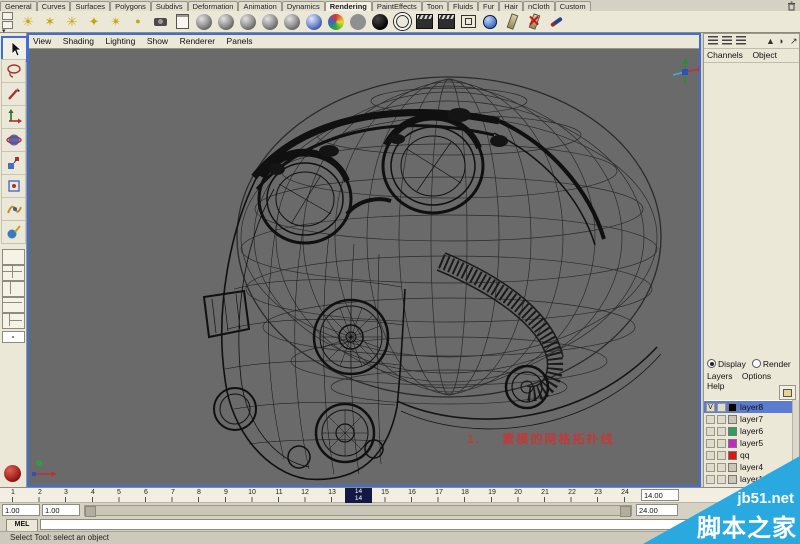 This screenshot has width=800, height=544. What do you see at coordinates (358, 495) in the screenshot?
I see `current-frame-marker: 14 14` at bounding box center [358, 495].